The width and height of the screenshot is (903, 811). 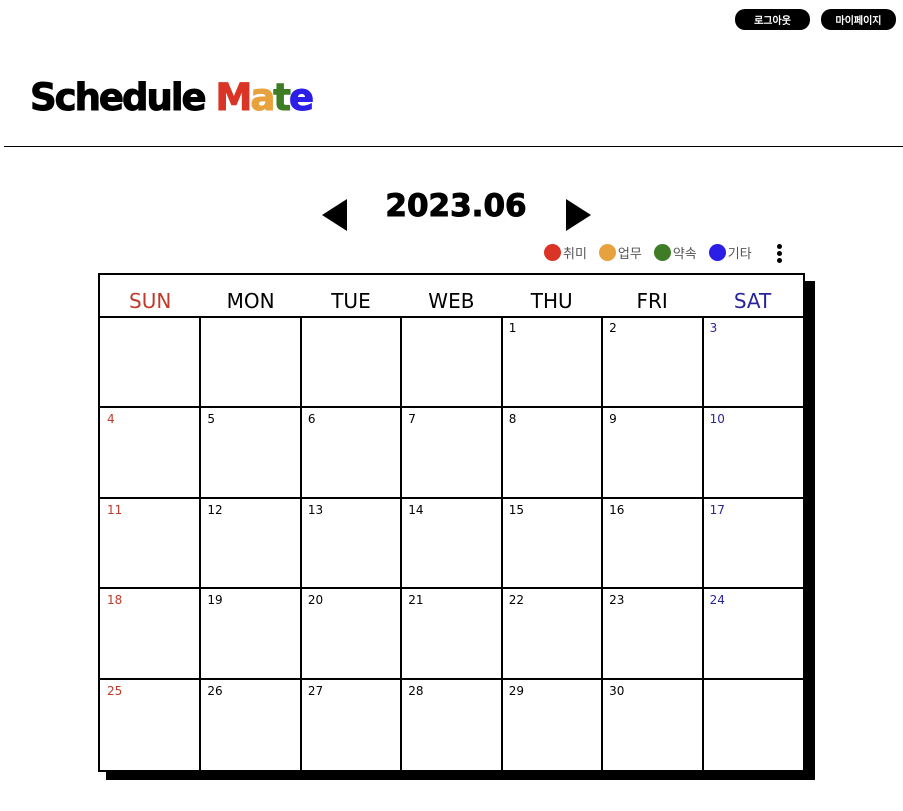 I want to click on day-cell: 11, so click(x=151, y=543).